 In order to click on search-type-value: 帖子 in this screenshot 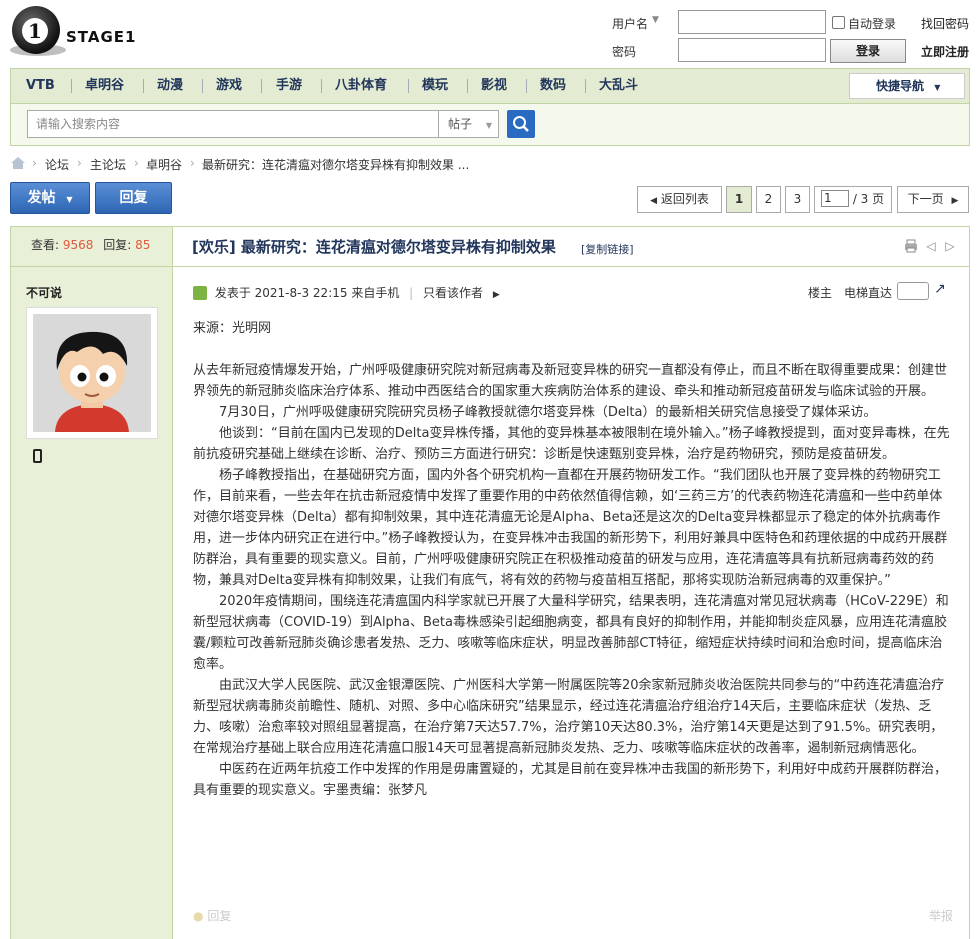, I will do `click(460, 124)`.